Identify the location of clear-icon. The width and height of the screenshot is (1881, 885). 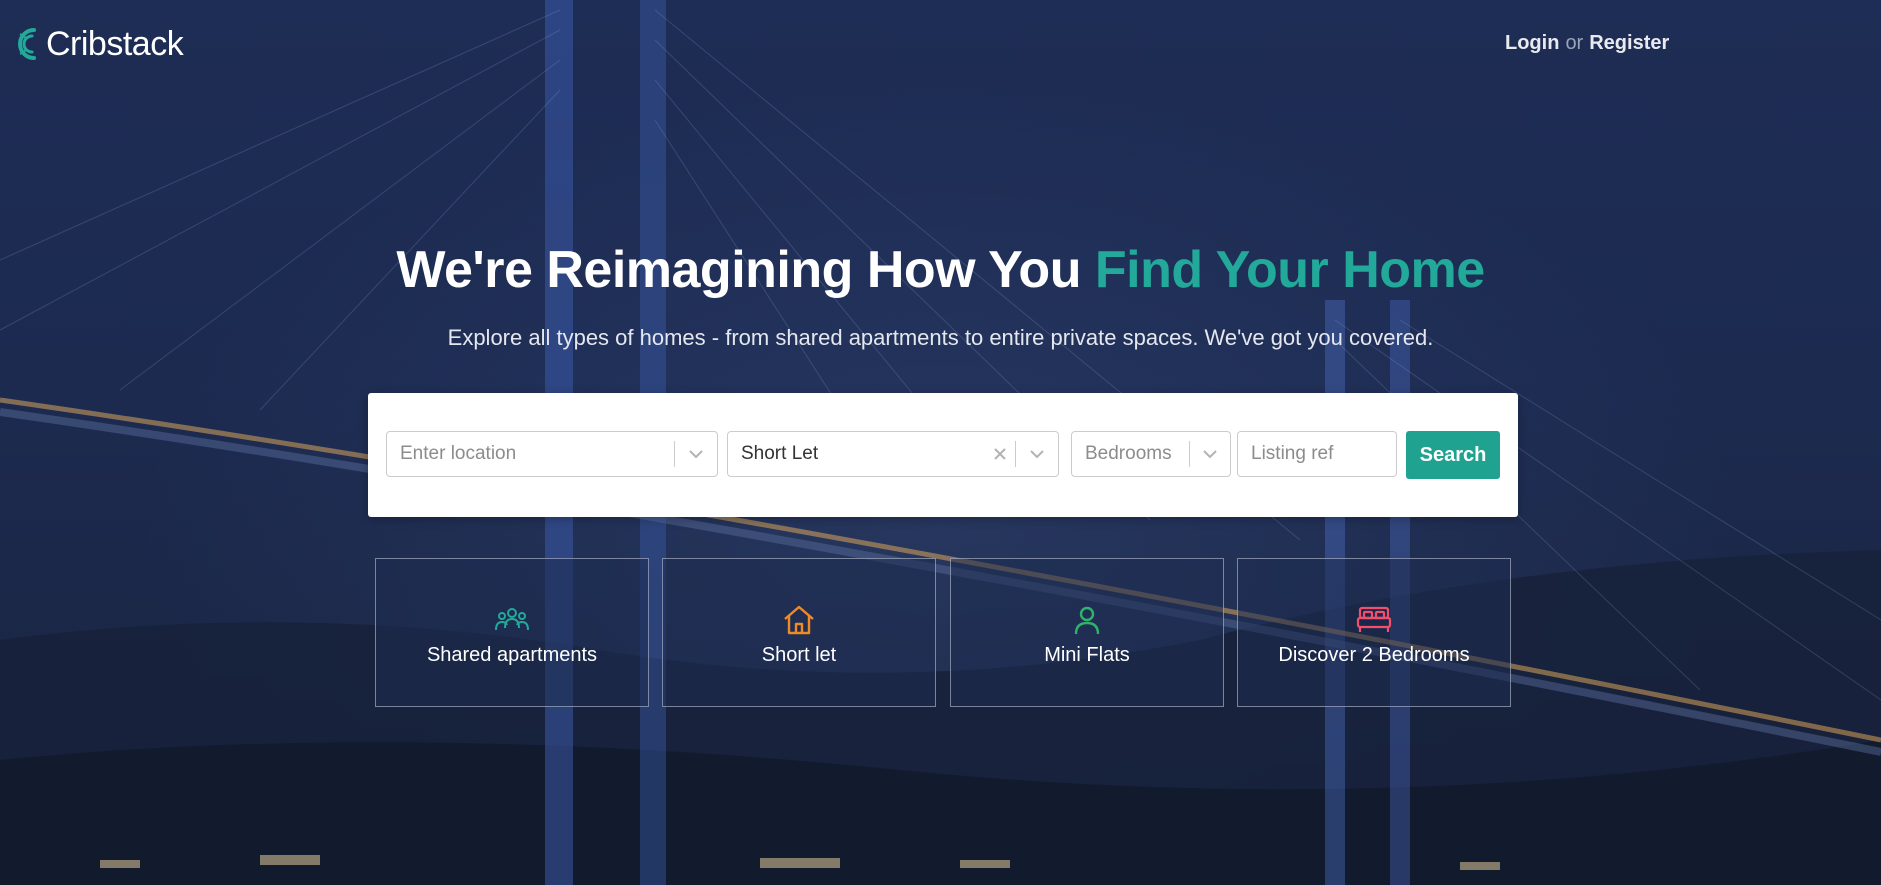
(1000, 454).